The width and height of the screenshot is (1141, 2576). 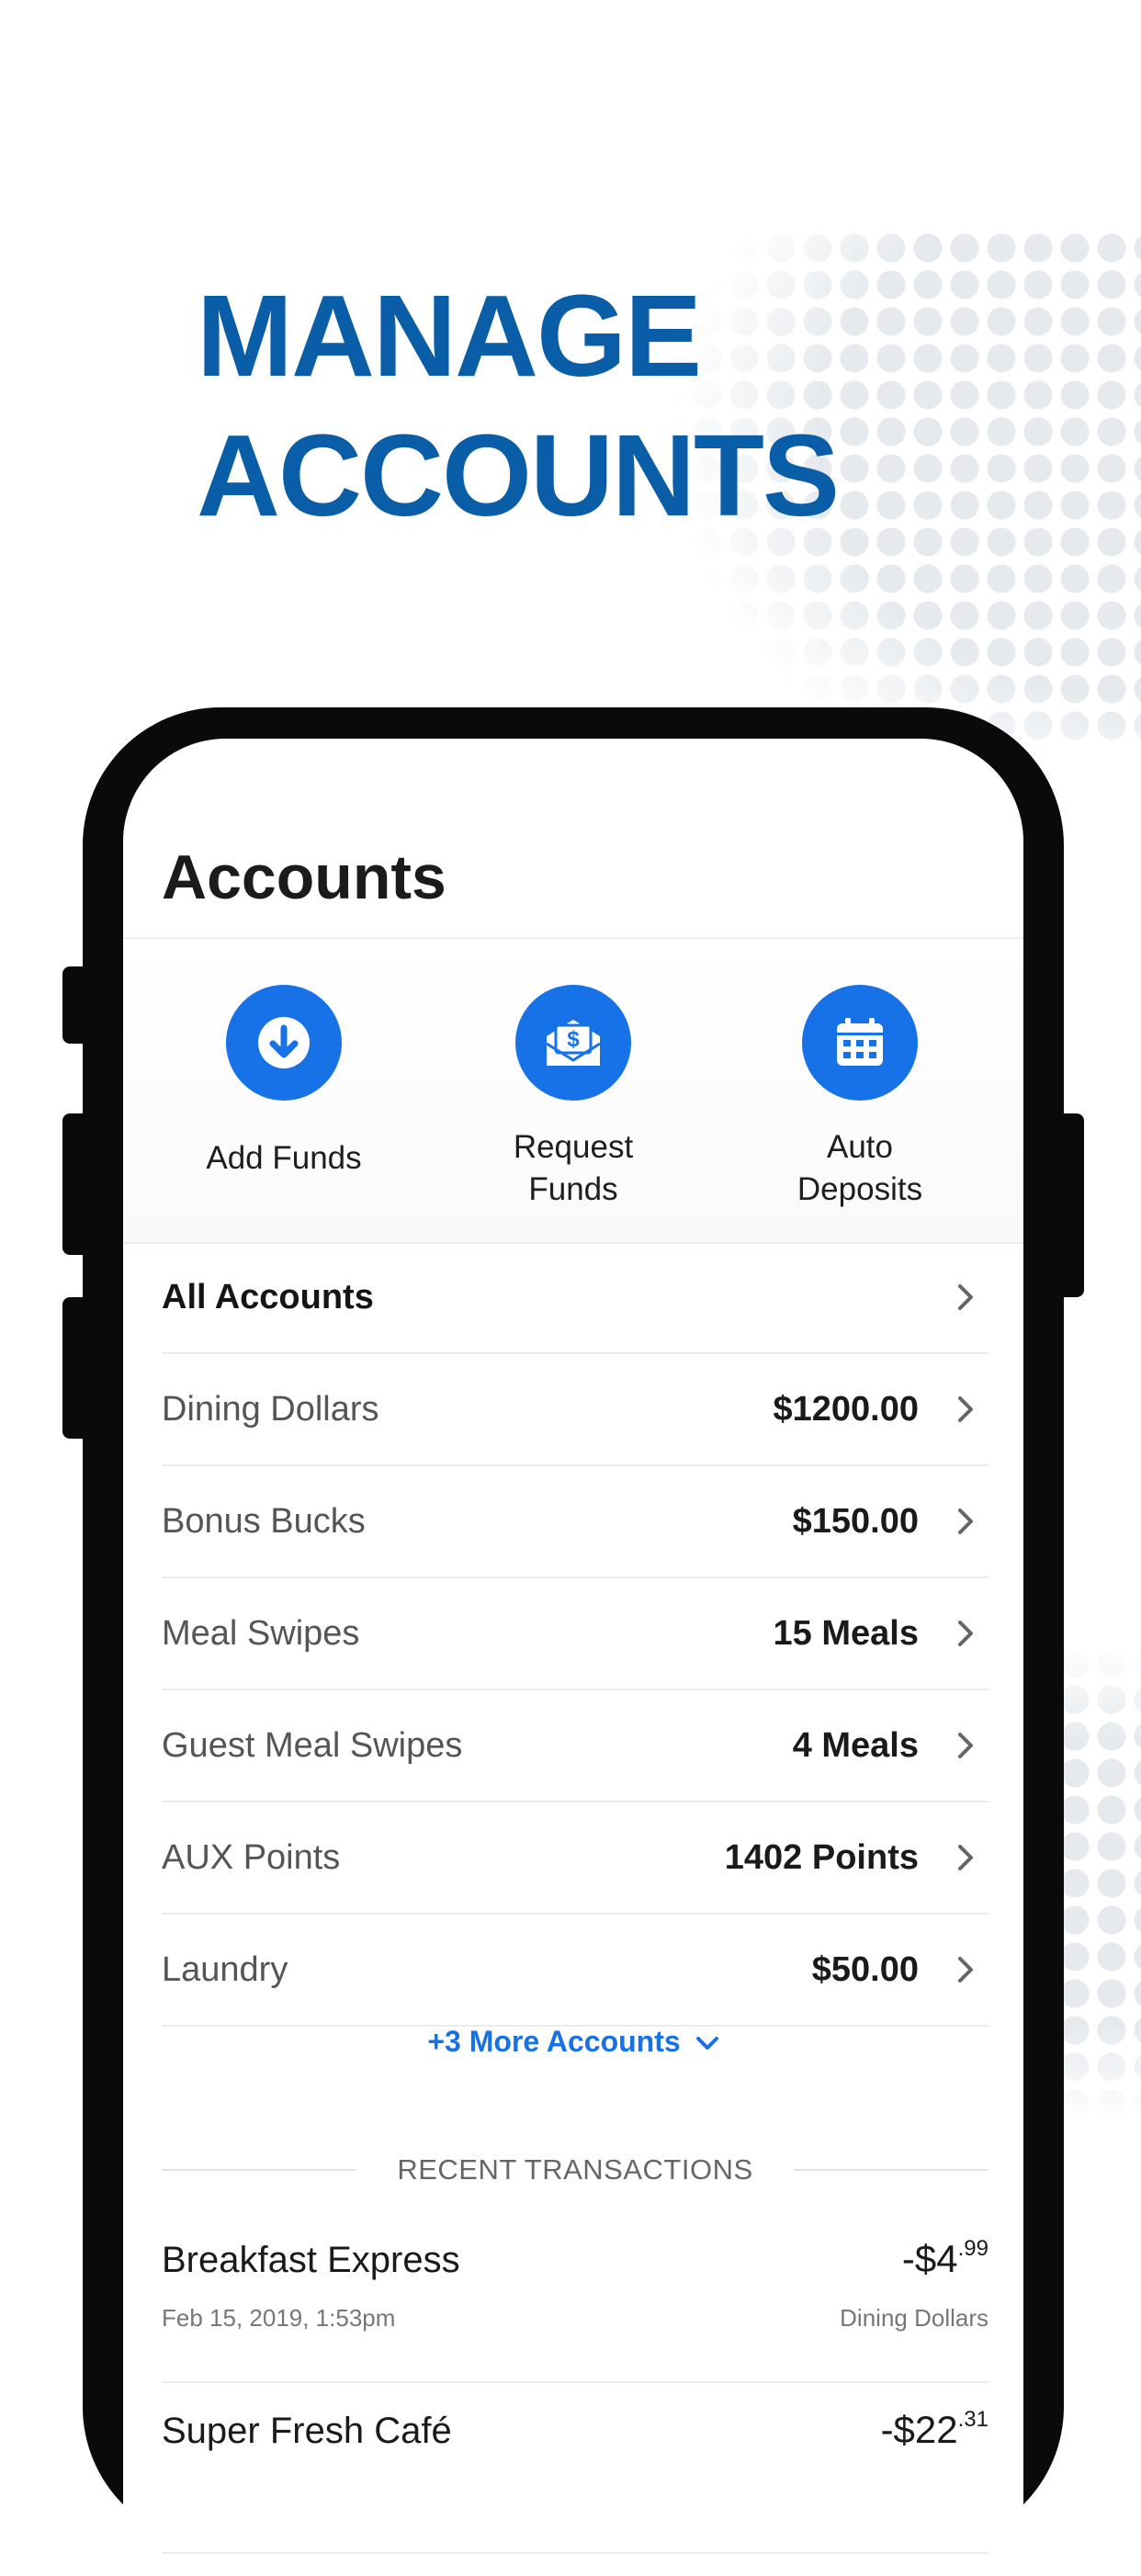 I want to click on request-funds-button: $ Request Funds, so click(x=573, y=1075).